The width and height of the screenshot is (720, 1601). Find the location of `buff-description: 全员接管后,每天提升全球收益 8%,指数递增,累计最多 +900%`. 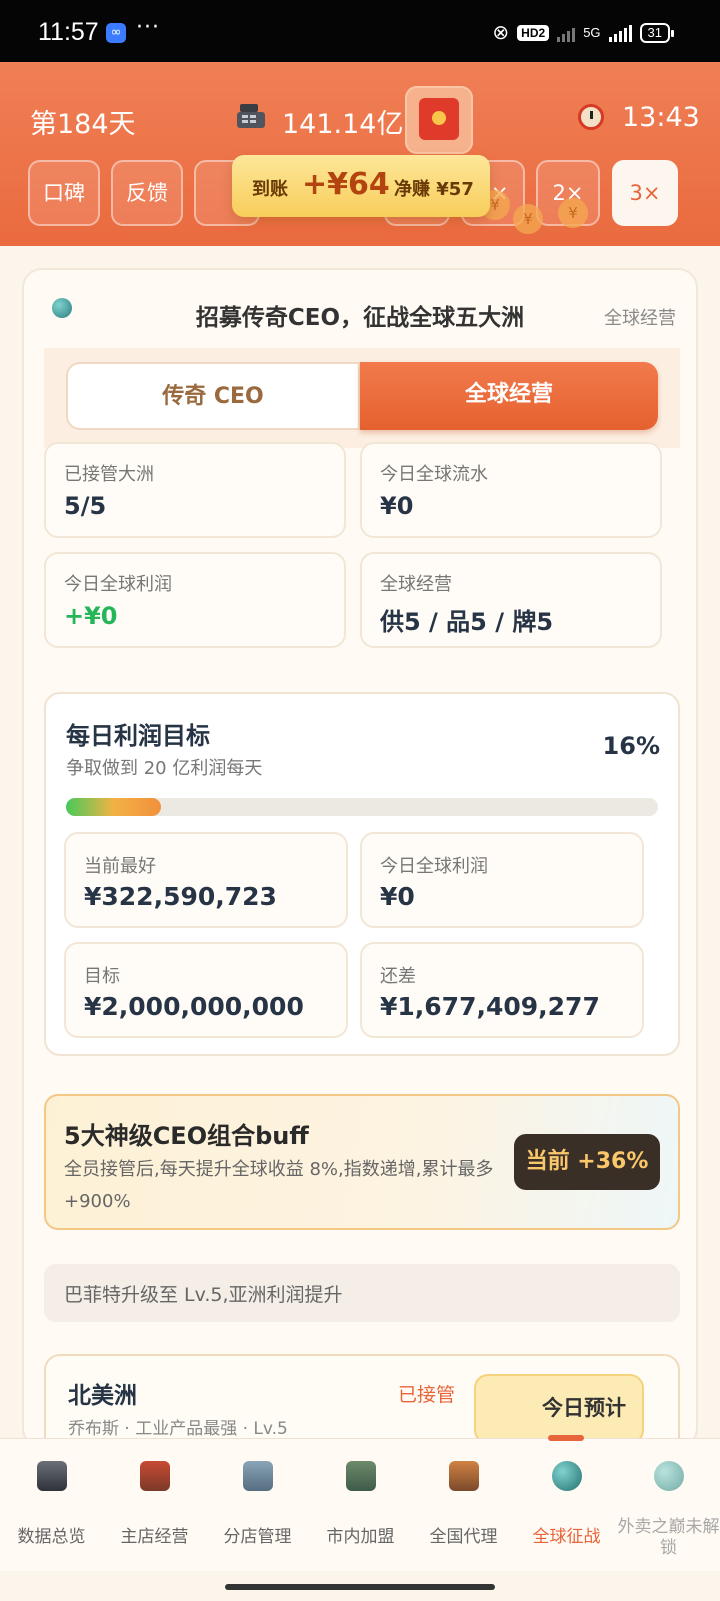

buff-description: 全员接管后,每天提升全球收益 8%,指数递增,累计最多 +900% is located at coordinates (279, 1185).